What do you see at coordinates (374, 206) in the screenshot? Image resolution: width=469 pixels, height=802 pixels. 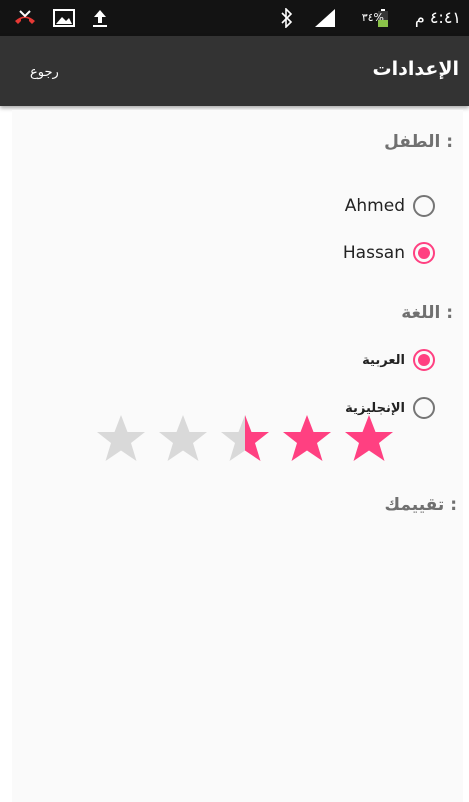 I see `child-option-label: Ahmed` at bounding box center [374, 206].